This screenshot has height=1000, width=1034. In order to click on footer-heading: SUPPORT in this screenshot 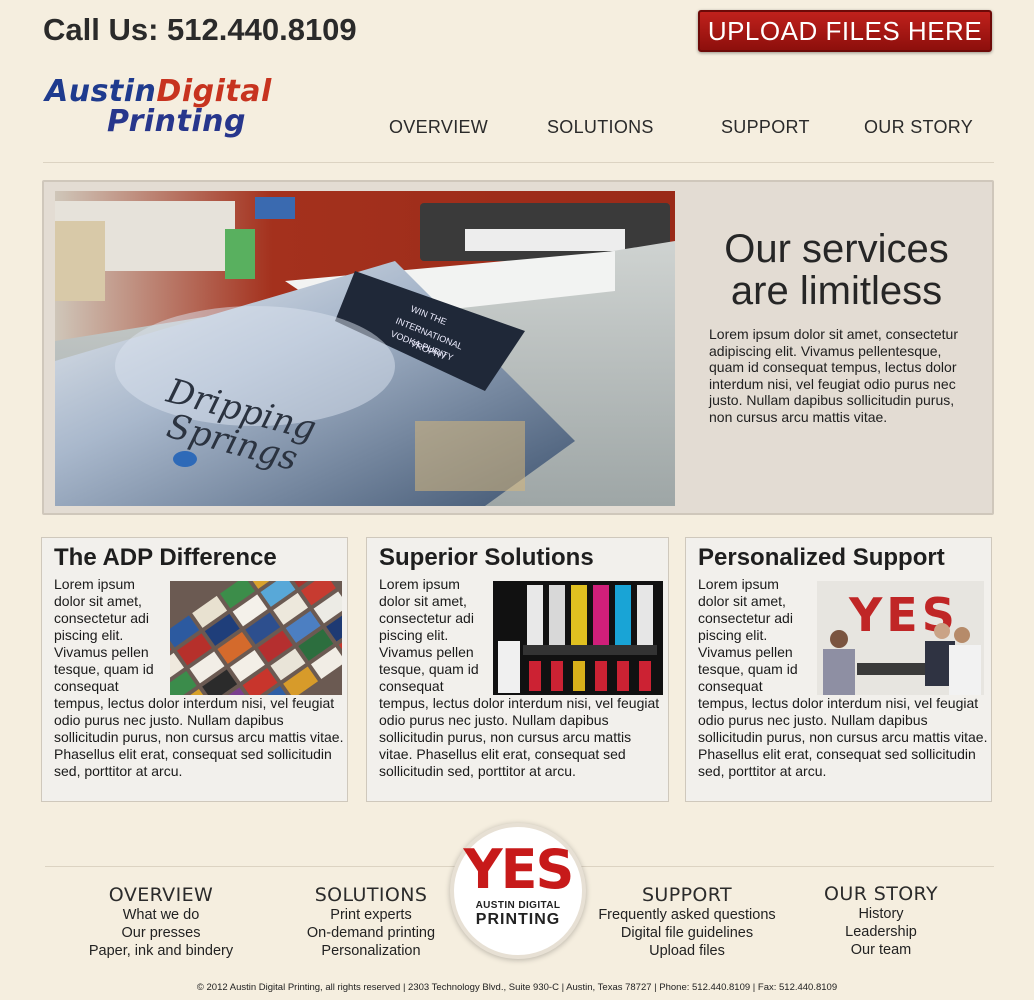, I will do `click(687, 895)`.